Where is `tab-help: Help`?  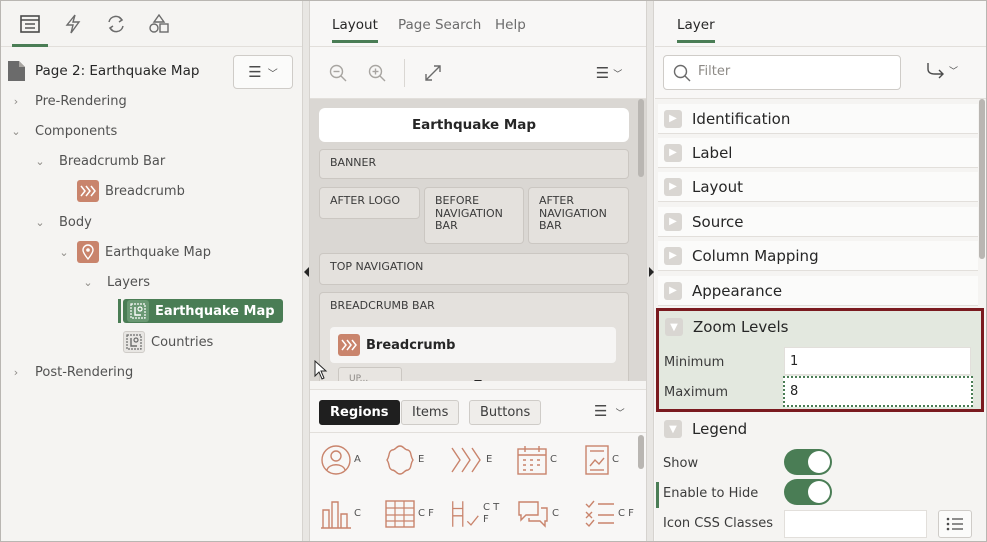
tab-help: Help is located at coordinates (510, 25).